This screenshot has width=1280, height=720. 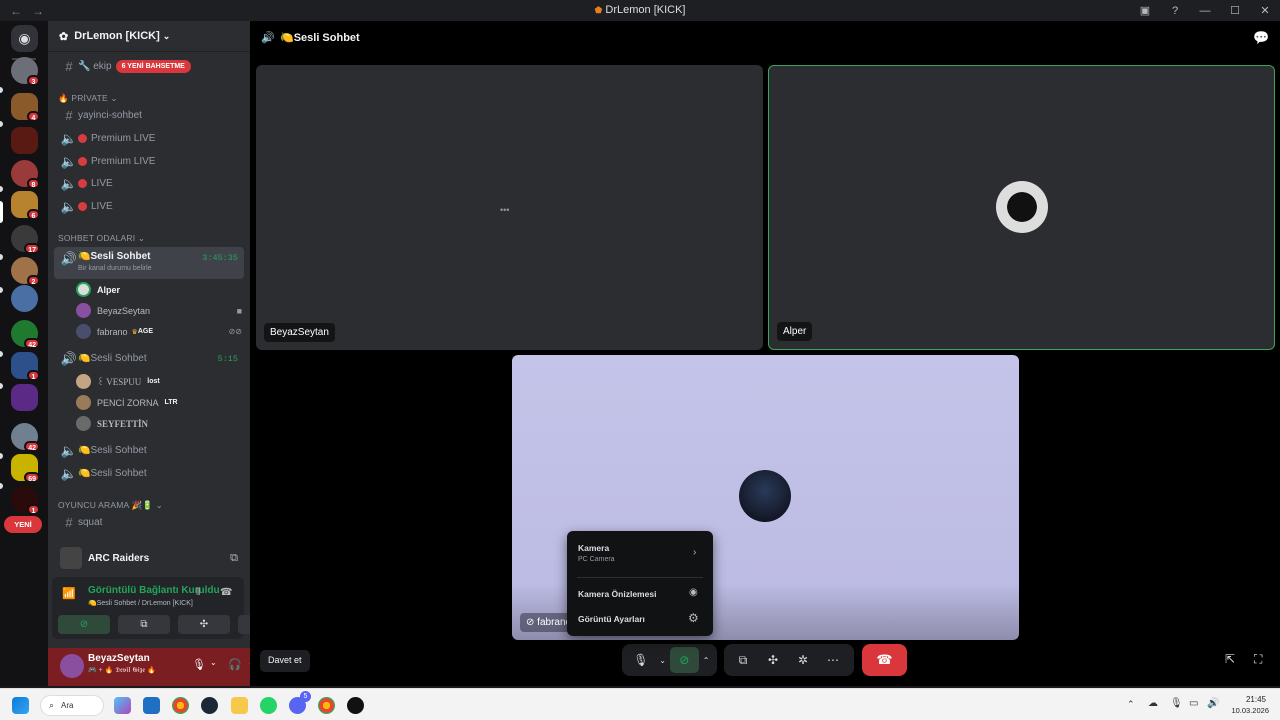 I want to click on invite-button: Davet et, so click(x=285, y=661).